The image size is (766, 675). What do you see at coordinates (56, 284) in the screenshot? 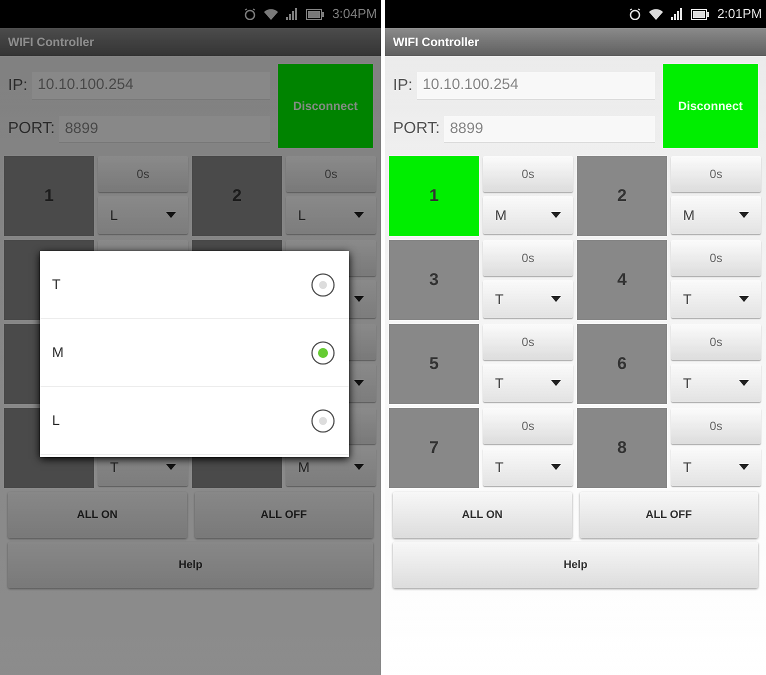
I see `option-label: T` at bounding box center [56, 284].